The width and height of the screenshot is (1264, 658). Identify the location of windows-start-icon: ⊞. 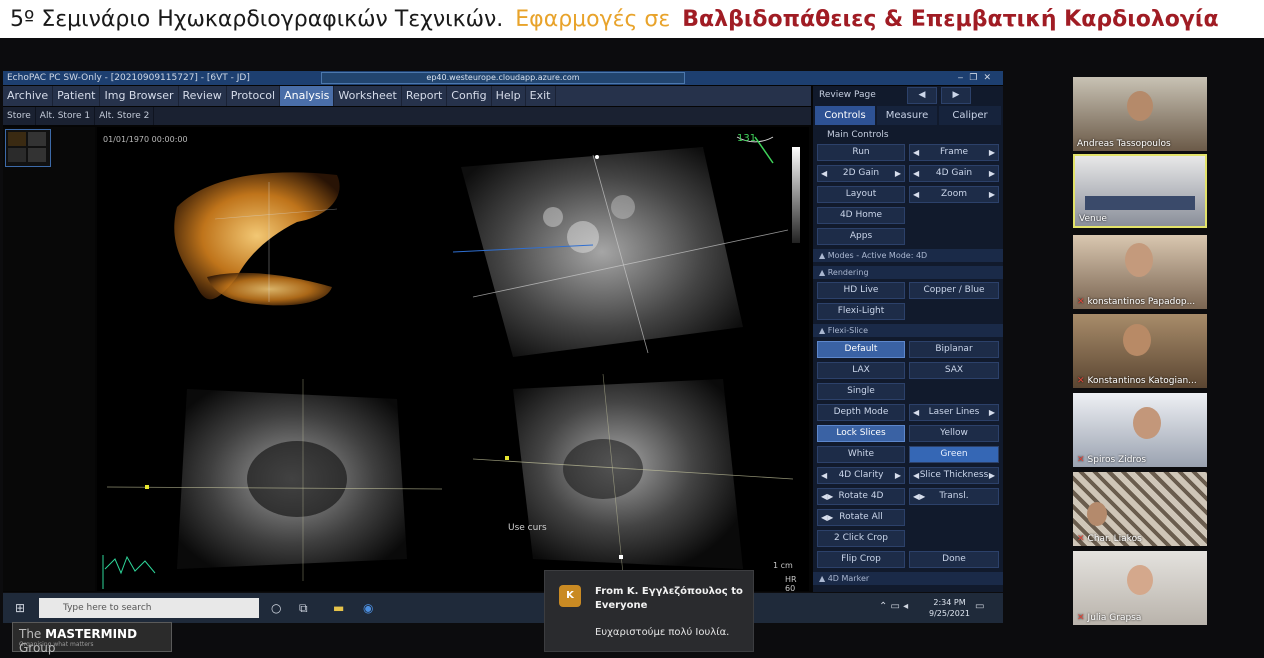
(20, 608).